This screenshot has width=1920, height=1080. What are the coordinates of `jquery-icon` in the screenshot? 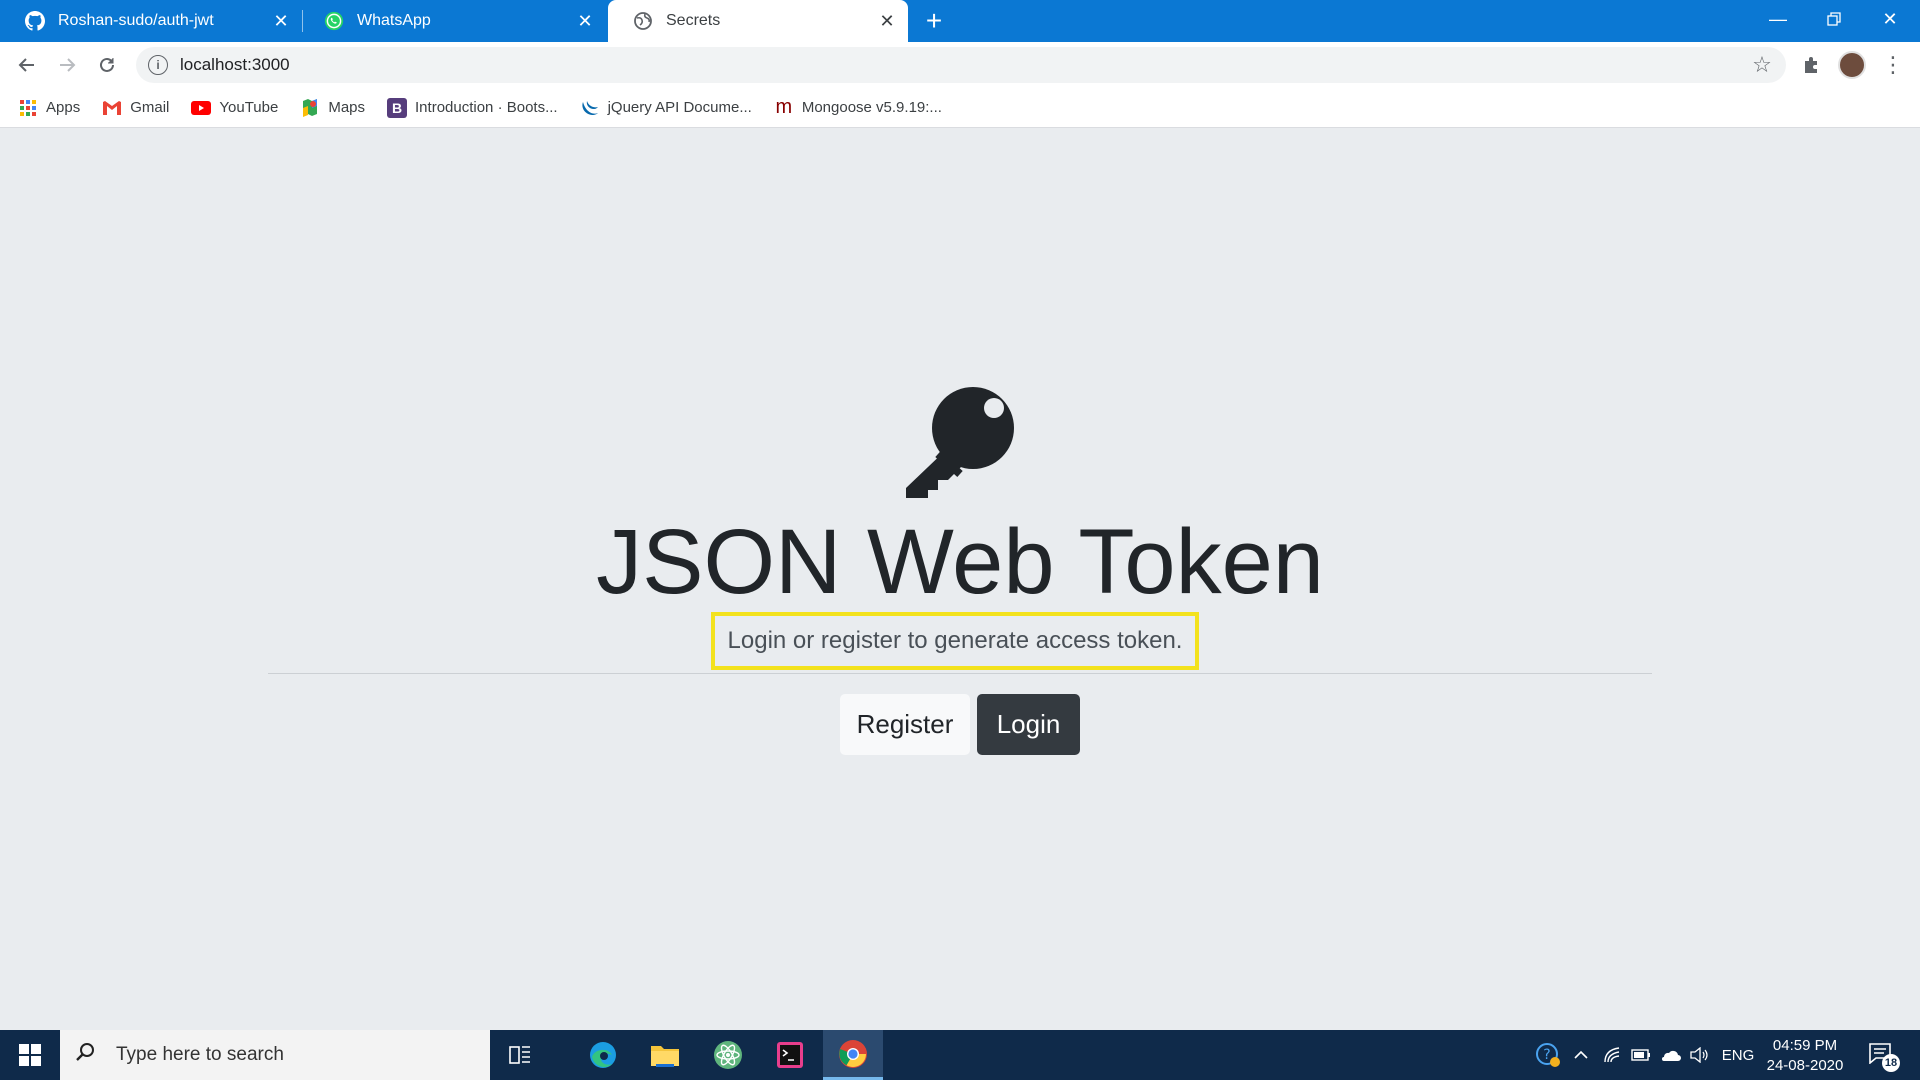 It's located at (590, 108).